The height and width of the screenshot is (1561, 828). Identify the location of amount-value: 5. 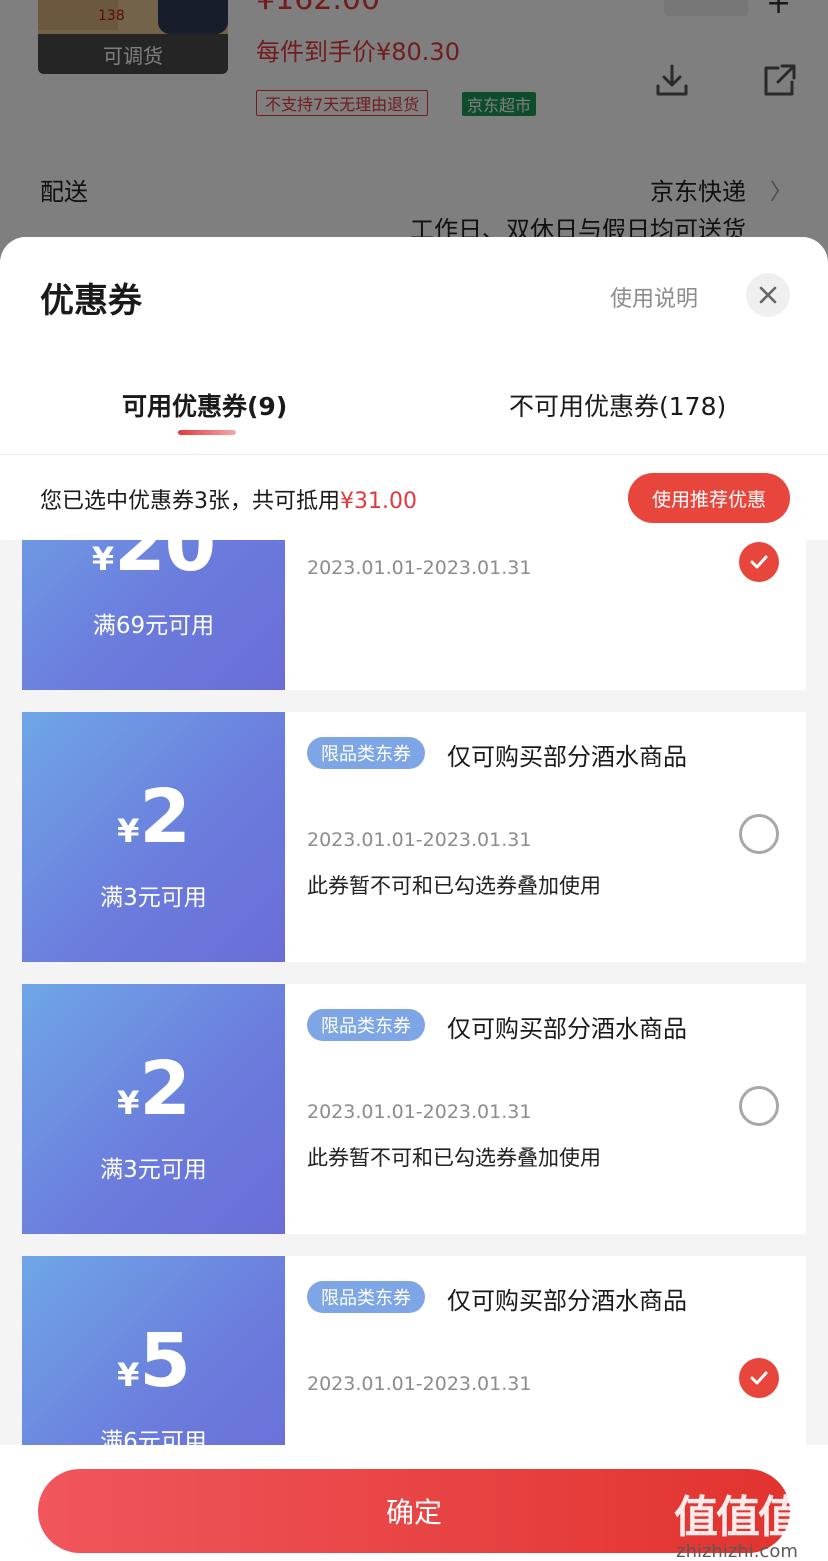
(164, 1361).